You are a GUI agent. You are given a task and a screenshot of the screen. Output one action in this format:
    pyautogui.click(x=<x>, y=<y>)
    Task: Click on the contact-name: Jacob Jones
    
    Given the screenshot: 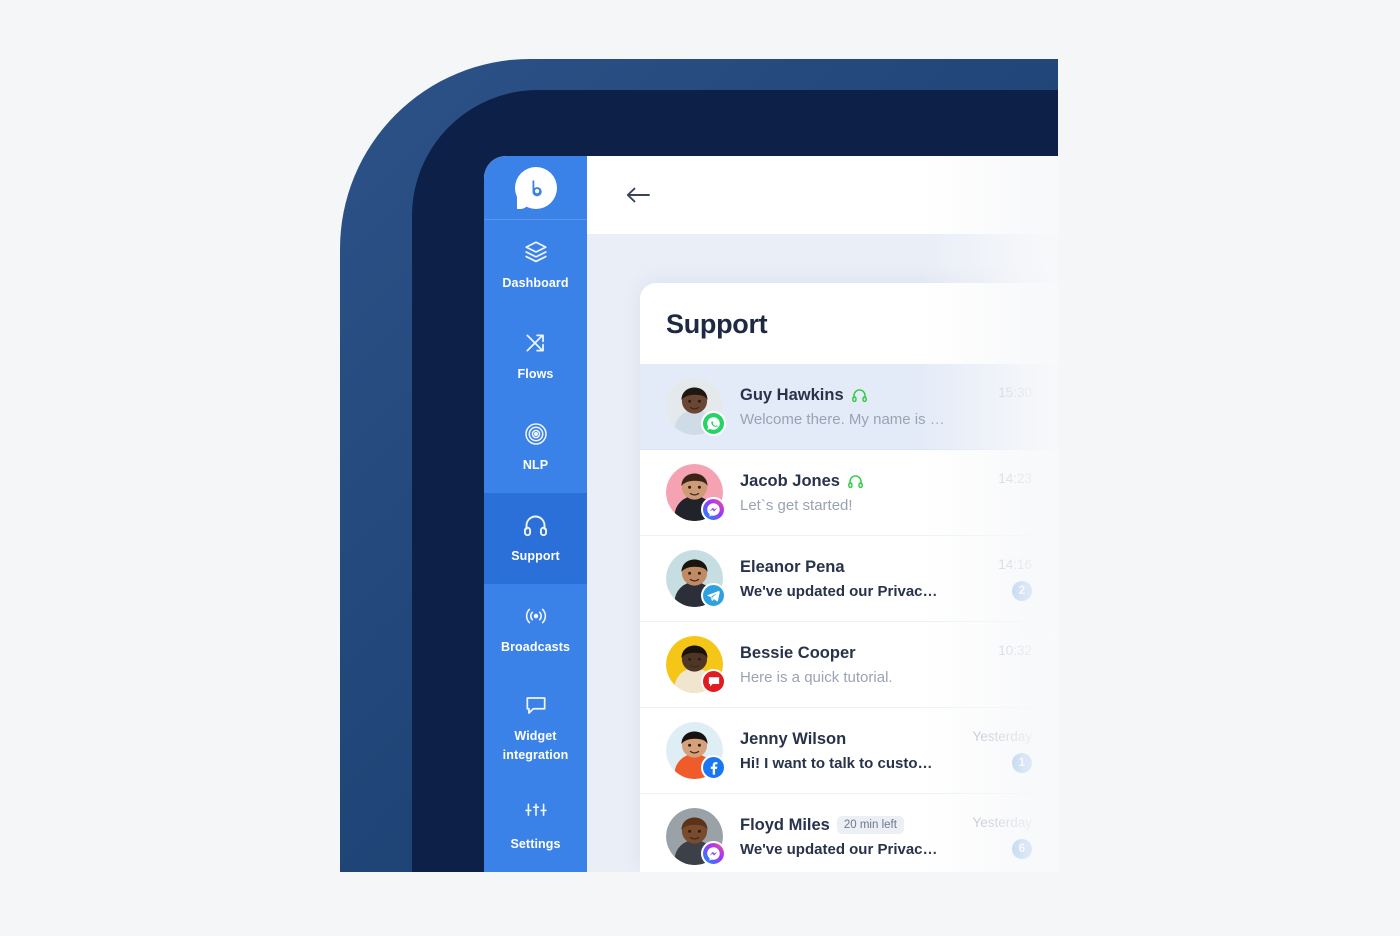 What is the action you would take?
    pyautogui.click(x=790, y=480)
    